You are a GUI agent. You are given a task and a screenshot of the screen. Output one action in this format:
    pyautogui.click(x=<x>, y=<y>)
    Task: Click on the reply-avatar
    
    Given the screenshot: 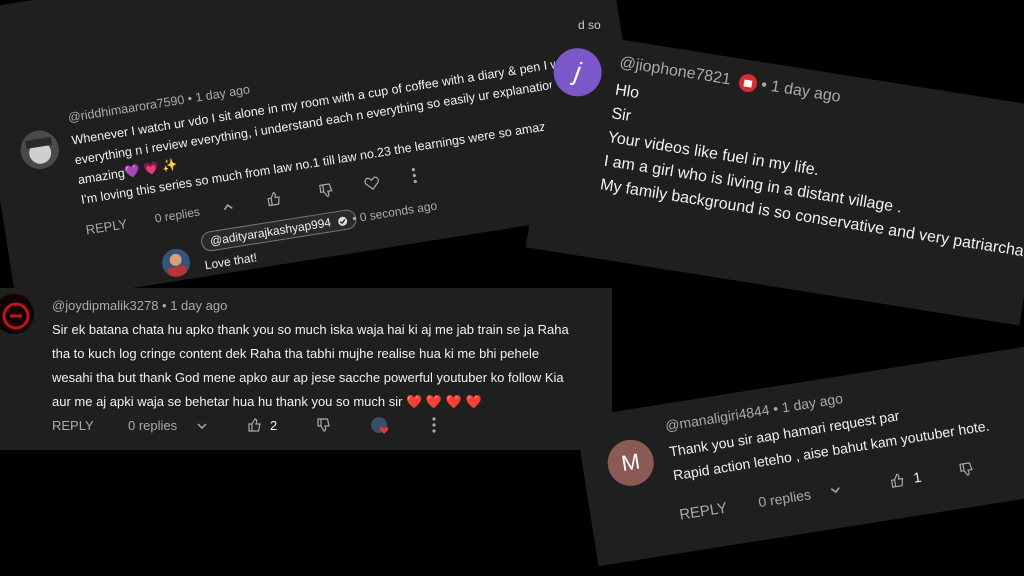 What is the action you would take?
    pyautogui.click(x=176, y=262)
    